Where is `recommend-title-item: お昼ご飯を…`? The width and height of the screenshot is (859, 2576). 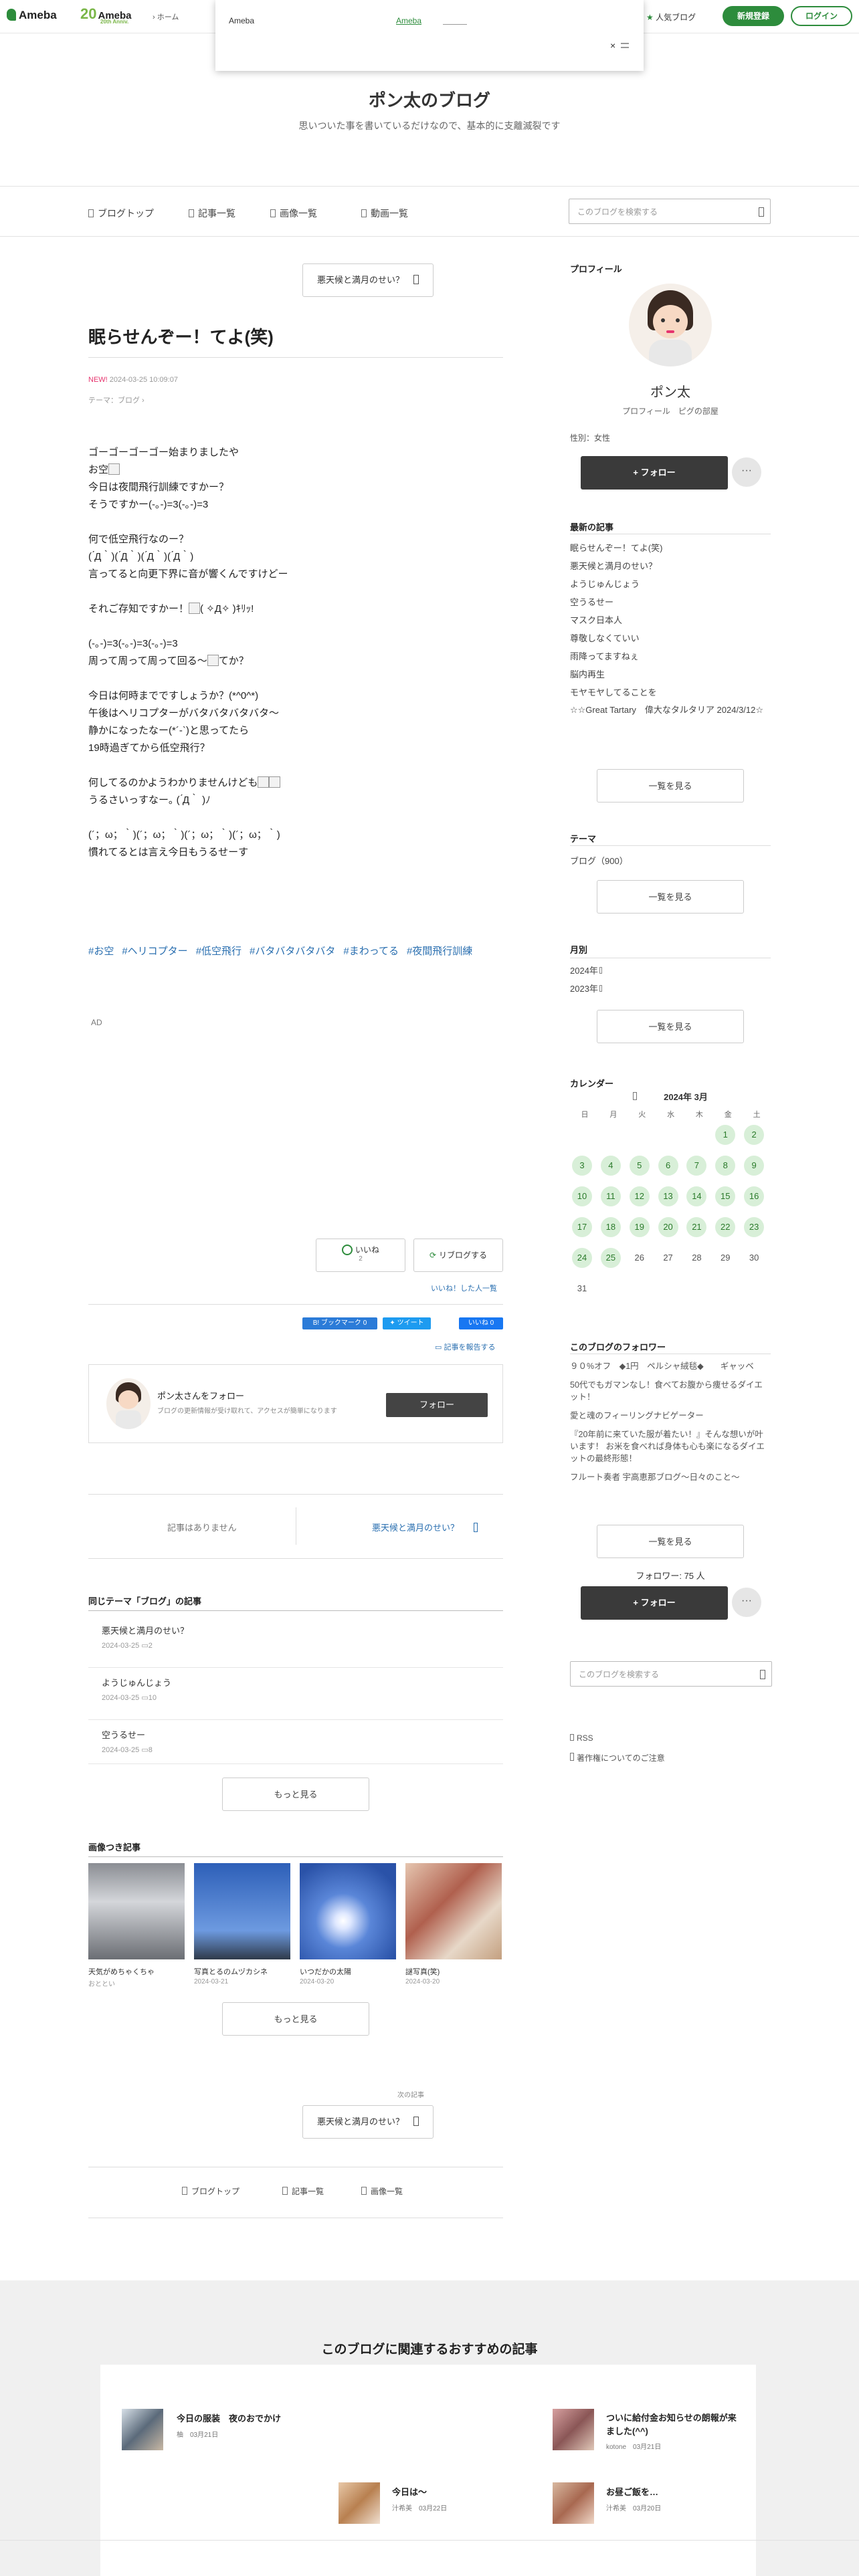
recommend-title-item: お昼ご飯を… is located at coordinates (632, 2491).